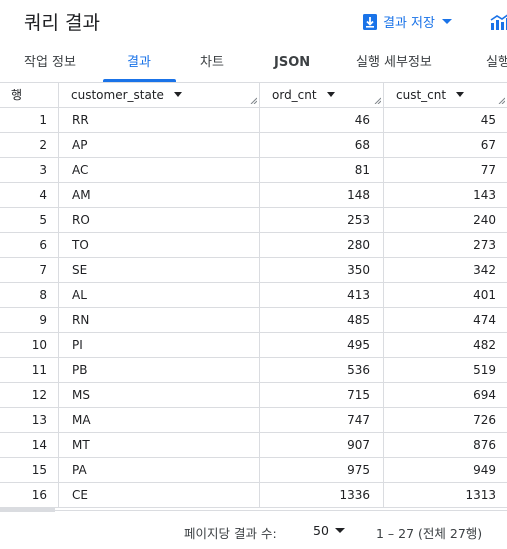  What do you see at coordinates (445, 270) in the screenshot?
I see `cell-cust-cnt: 342` at bounding box center [445, 270].